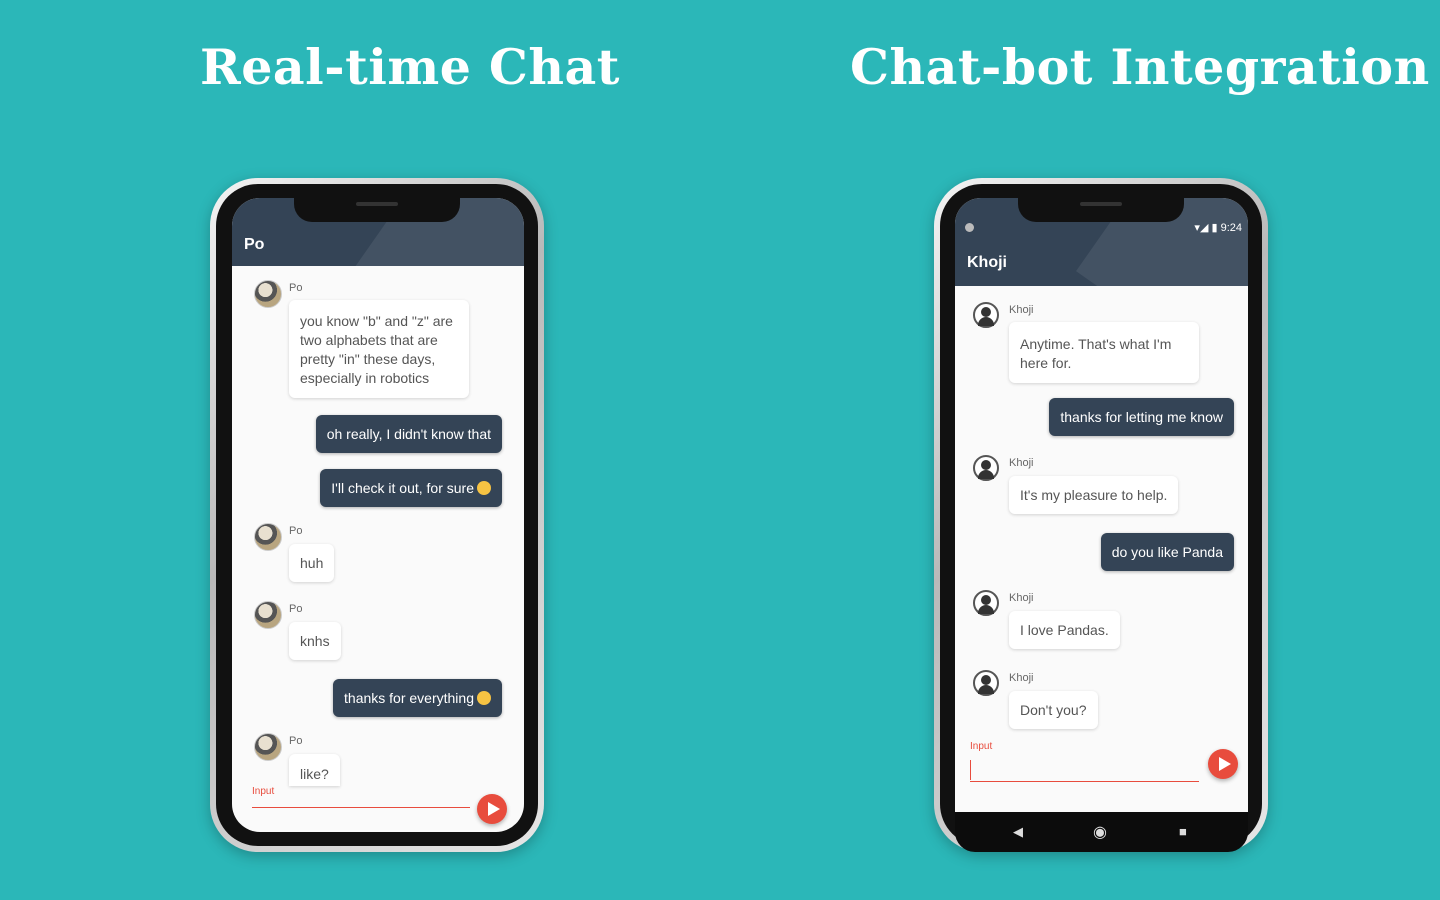  I want to click on message-bubble-outgoing: thanks for everything, so click(417, 698).